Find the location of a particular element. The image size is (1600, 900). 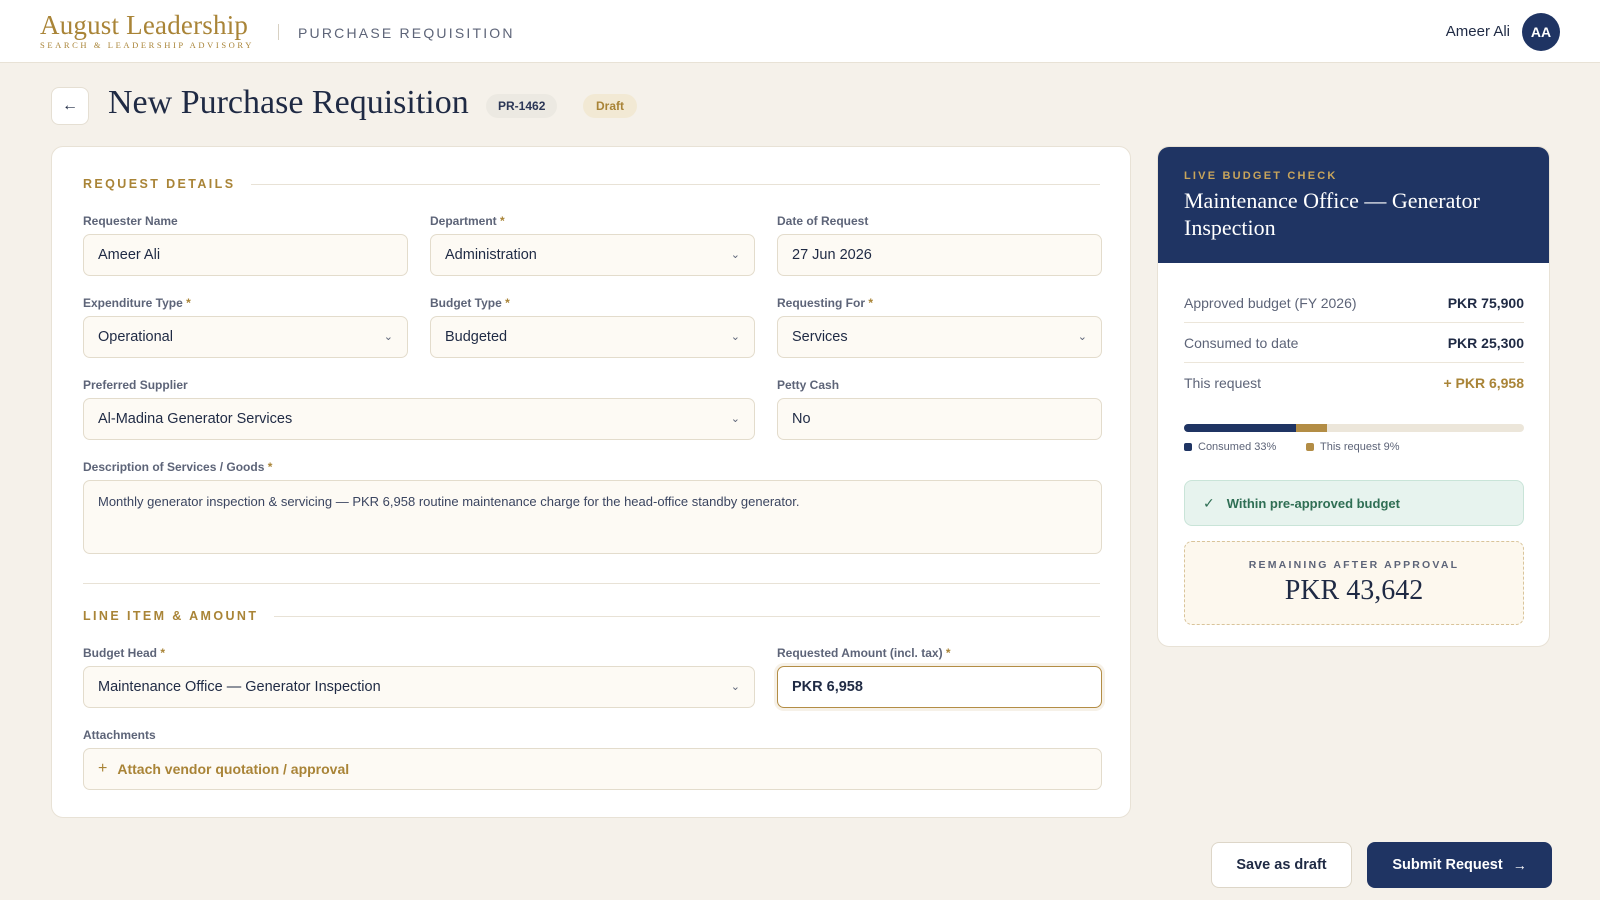

request-details-heading: REQUEST DETAILS is located at coordinates (591, 184).